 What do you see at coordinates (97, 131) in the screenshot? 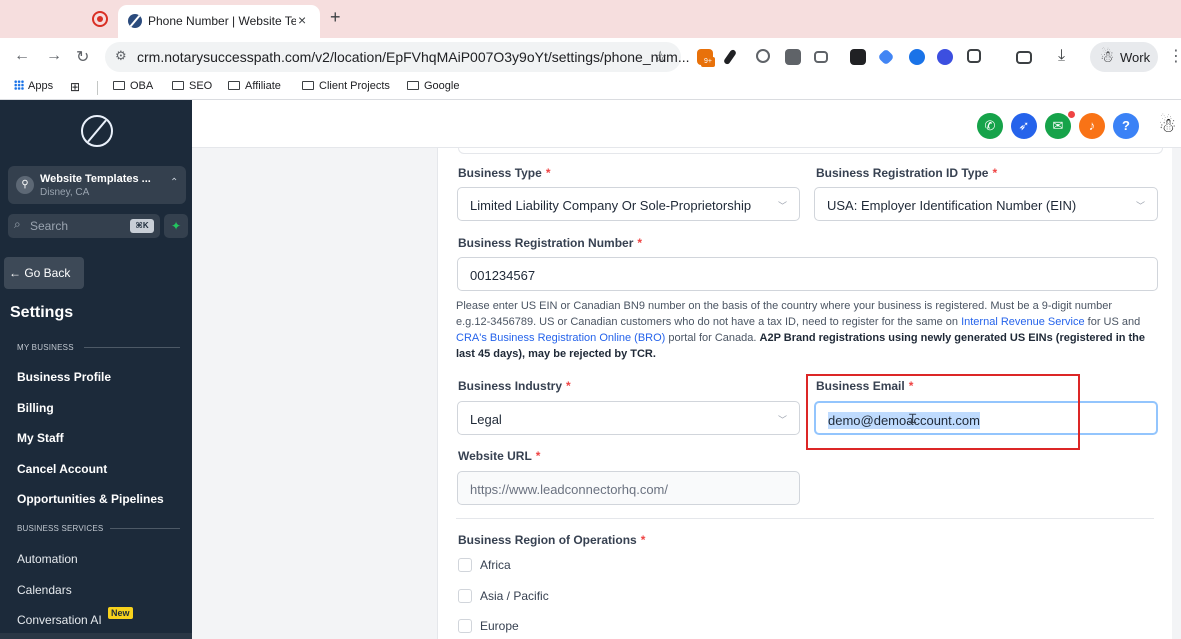
I see `app-logo-icon` at bounding box center [97, 131].